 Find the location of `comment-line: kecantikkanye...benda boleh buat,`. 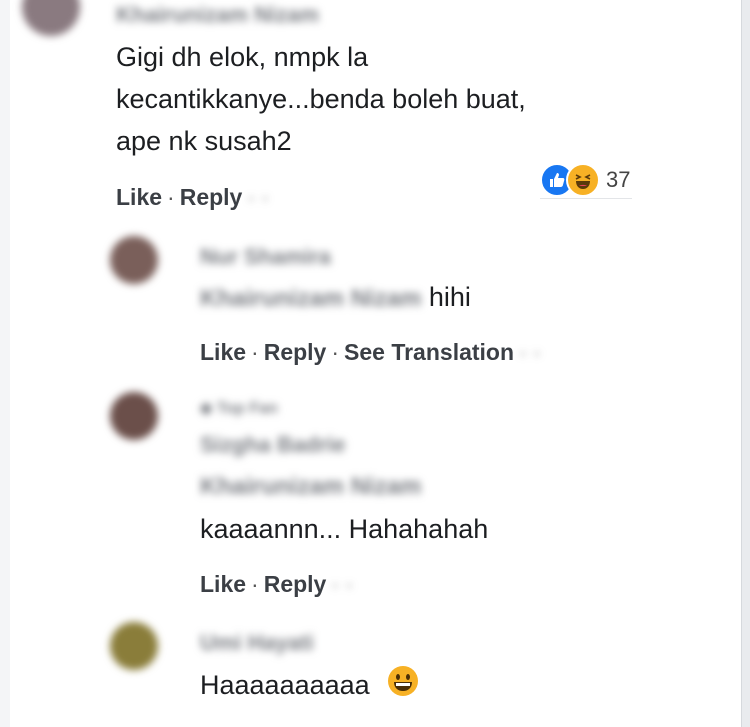

comment-line: kecantikkanye...benda boleh buat, is located at coordinates (321, 99).